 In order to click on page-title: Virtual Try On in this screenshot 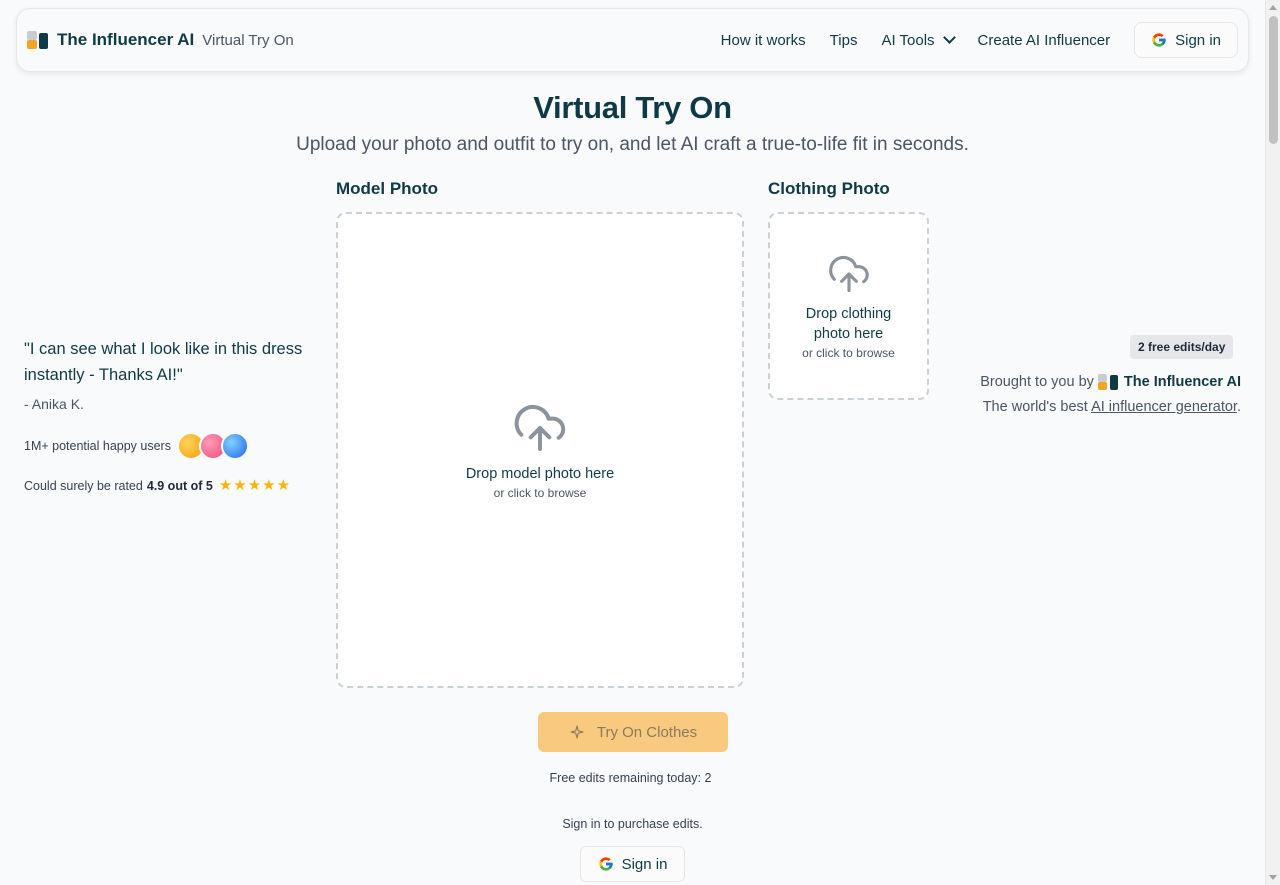, I will do `click(632, 107)`.